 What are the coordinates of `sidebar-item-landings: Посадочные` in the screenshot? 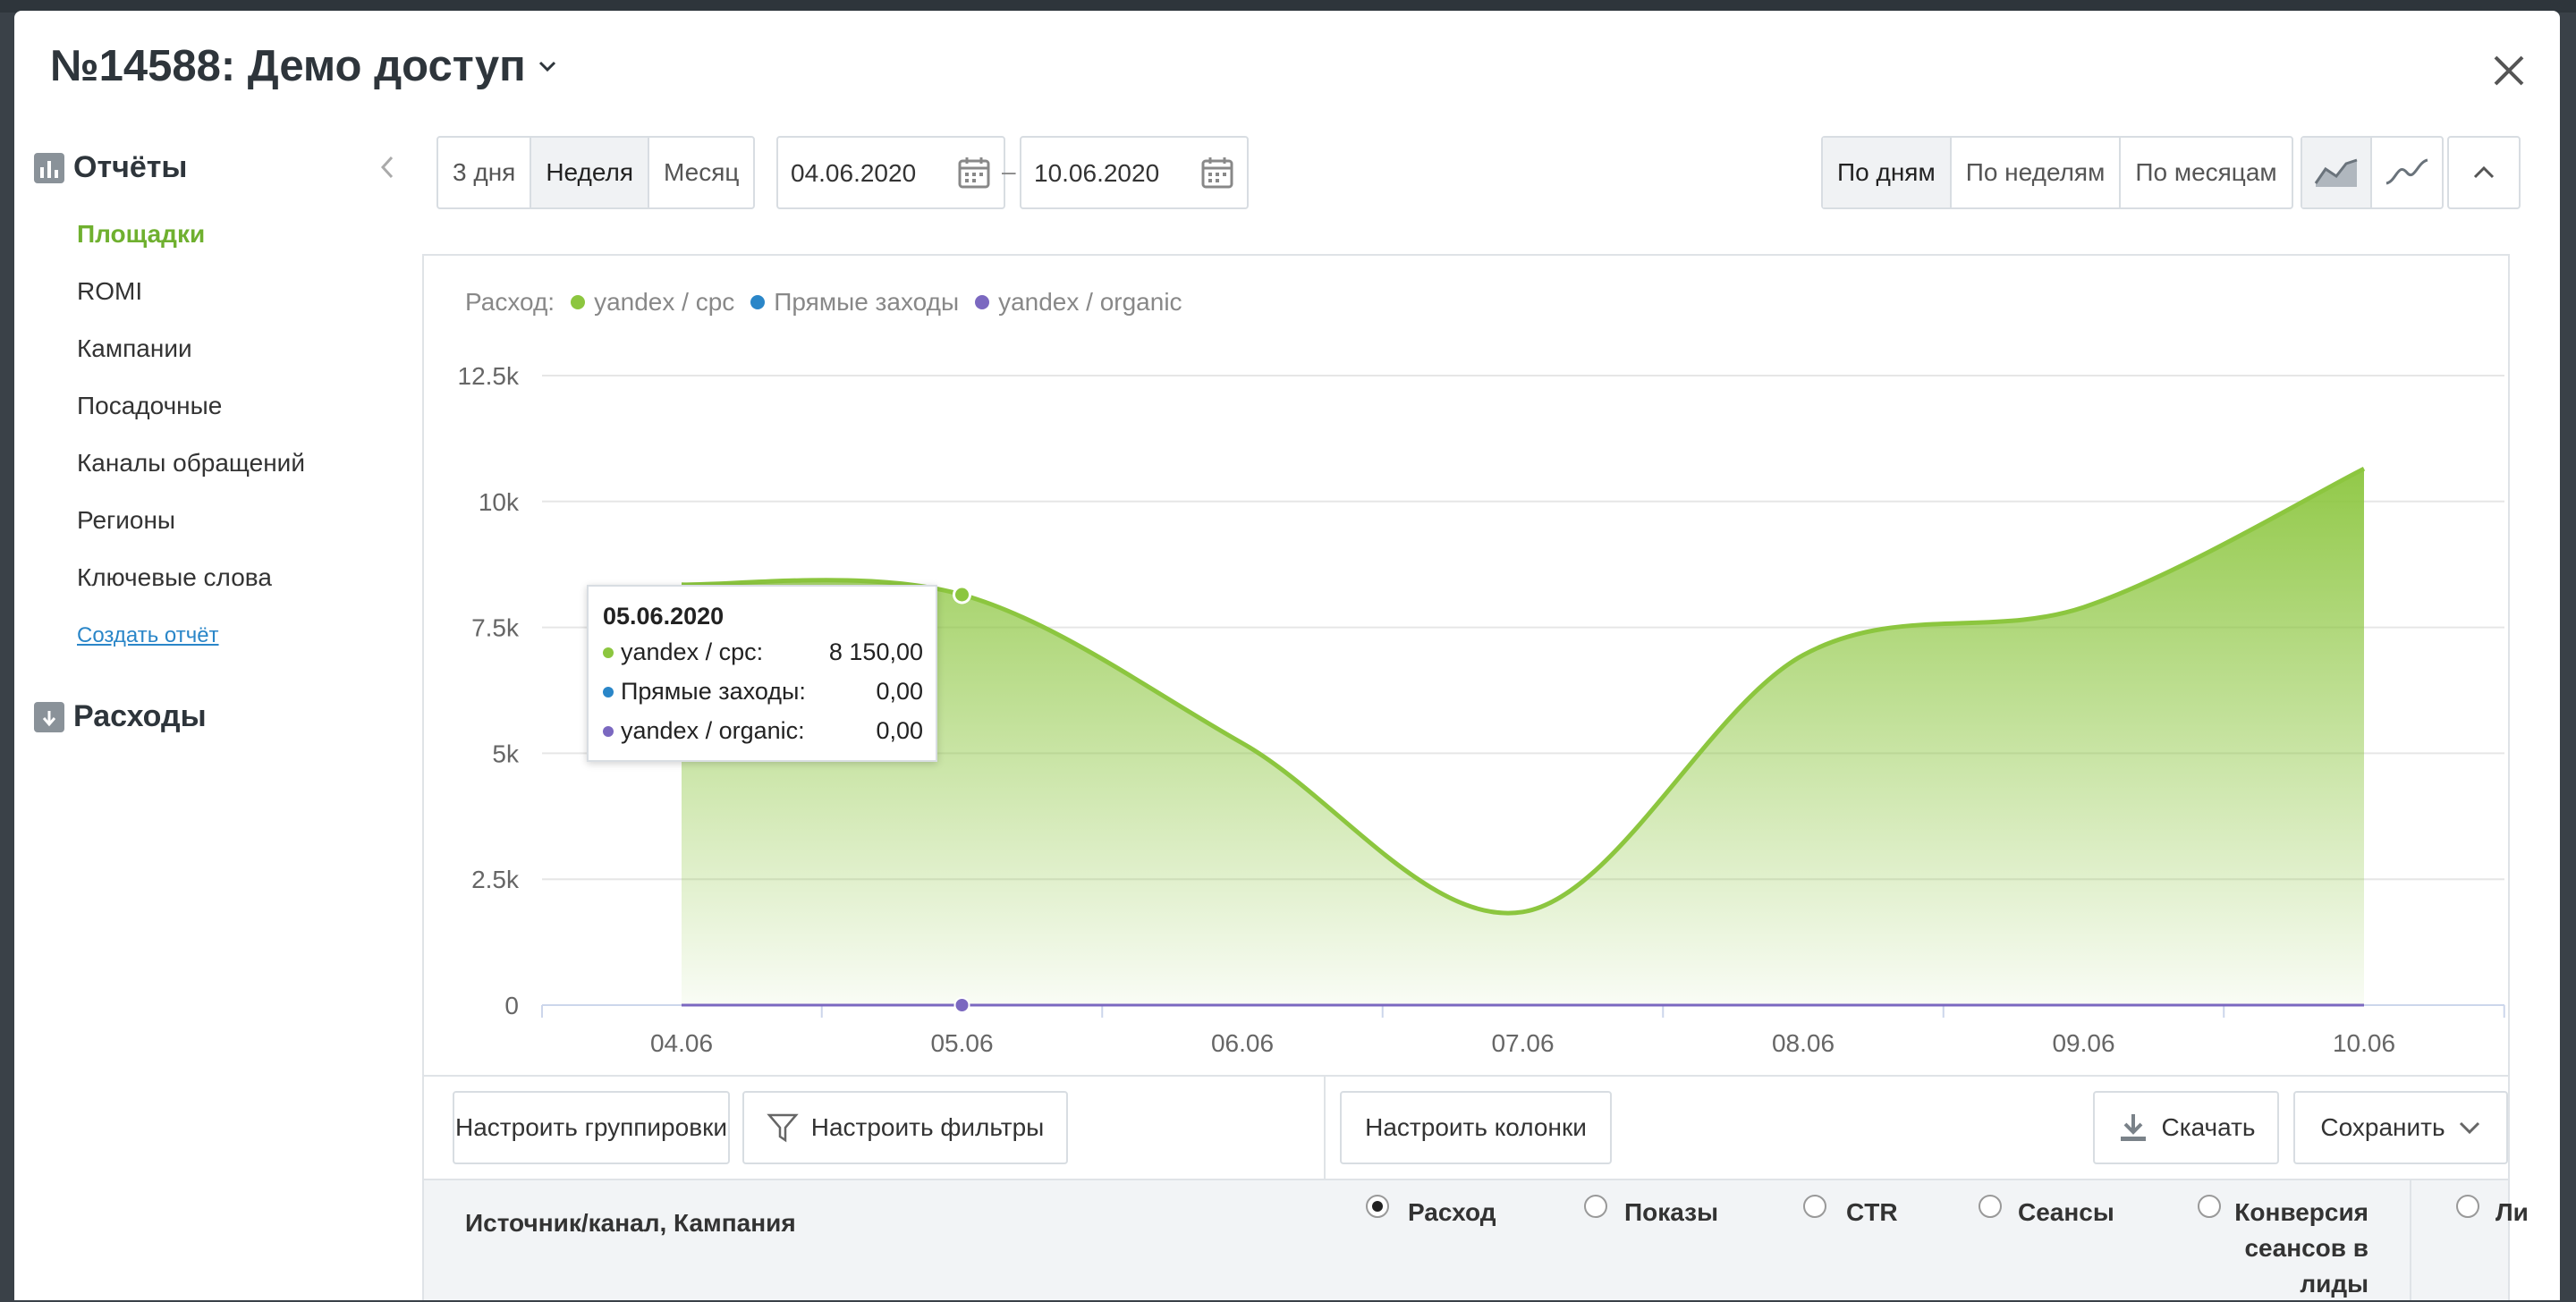 It's located at (191, 406).